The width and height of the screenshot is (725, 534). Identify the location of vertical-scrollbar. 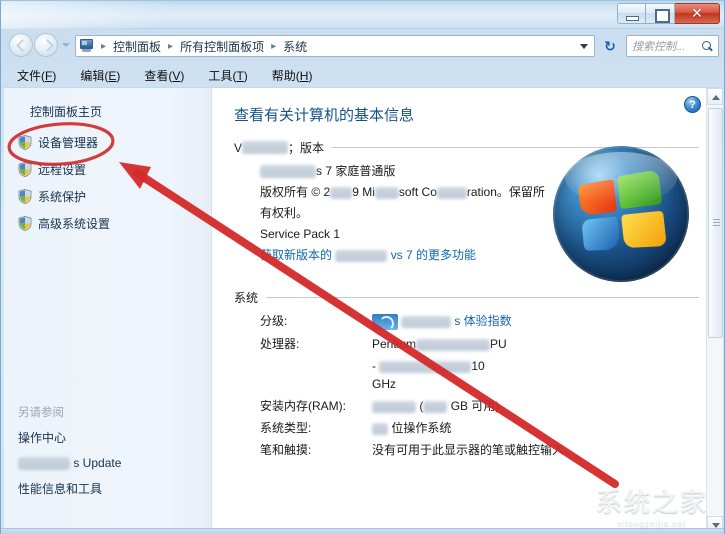
(714, 310).